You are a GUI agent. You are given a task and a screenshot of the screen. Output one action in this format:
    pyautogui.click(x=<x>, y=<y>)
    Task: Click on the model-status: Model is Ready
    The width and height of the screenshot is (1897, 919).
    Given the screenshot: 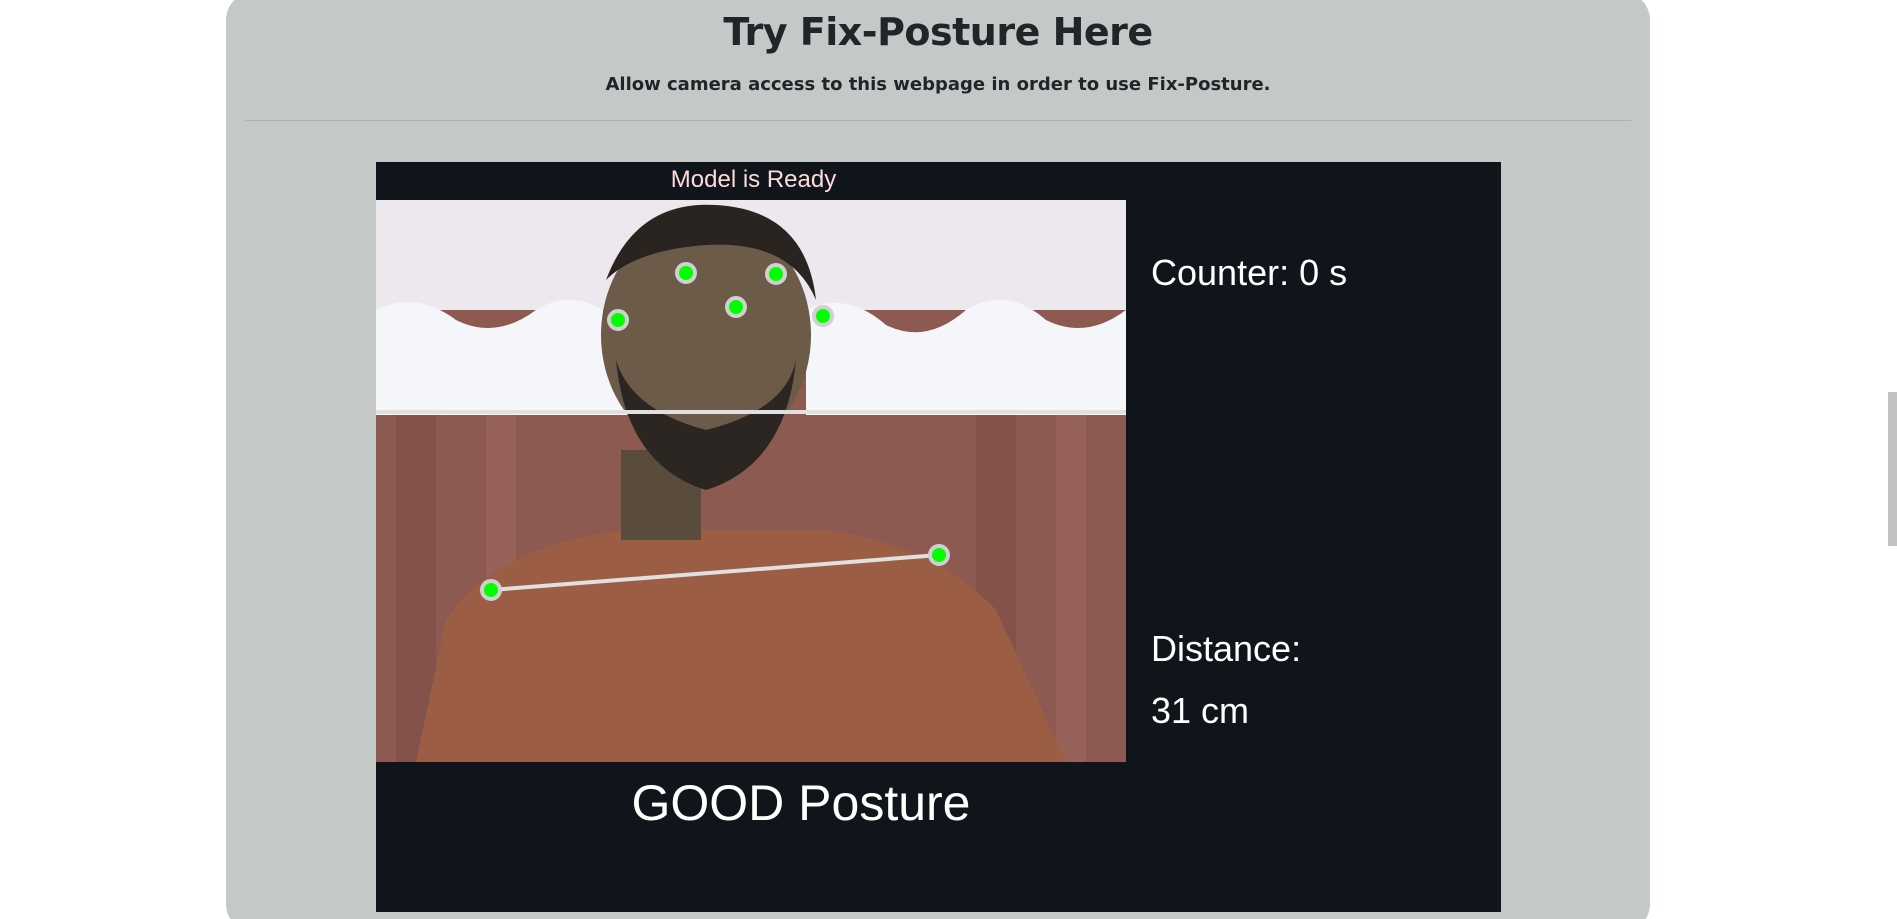 What is the action you would take?
    pyautogui.click(x=753, y=179)
    